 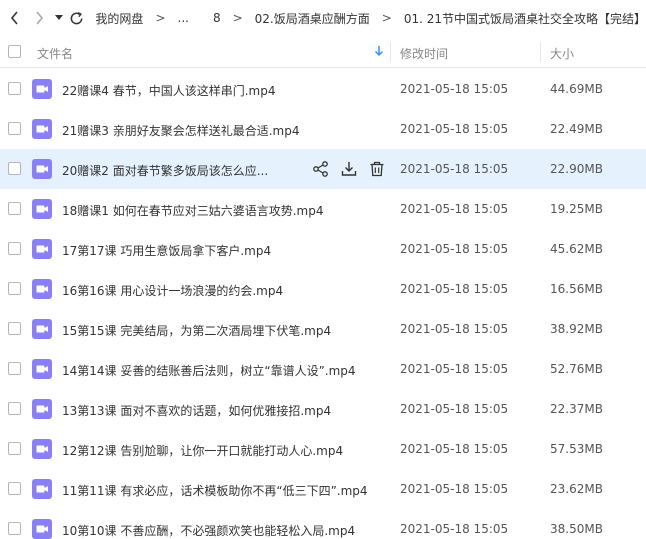 What do you see at coordinates (119, 18) in the screenshot?
I see `breadcrumb-item-root: 我的网盘` at bounding box center [119, 18].